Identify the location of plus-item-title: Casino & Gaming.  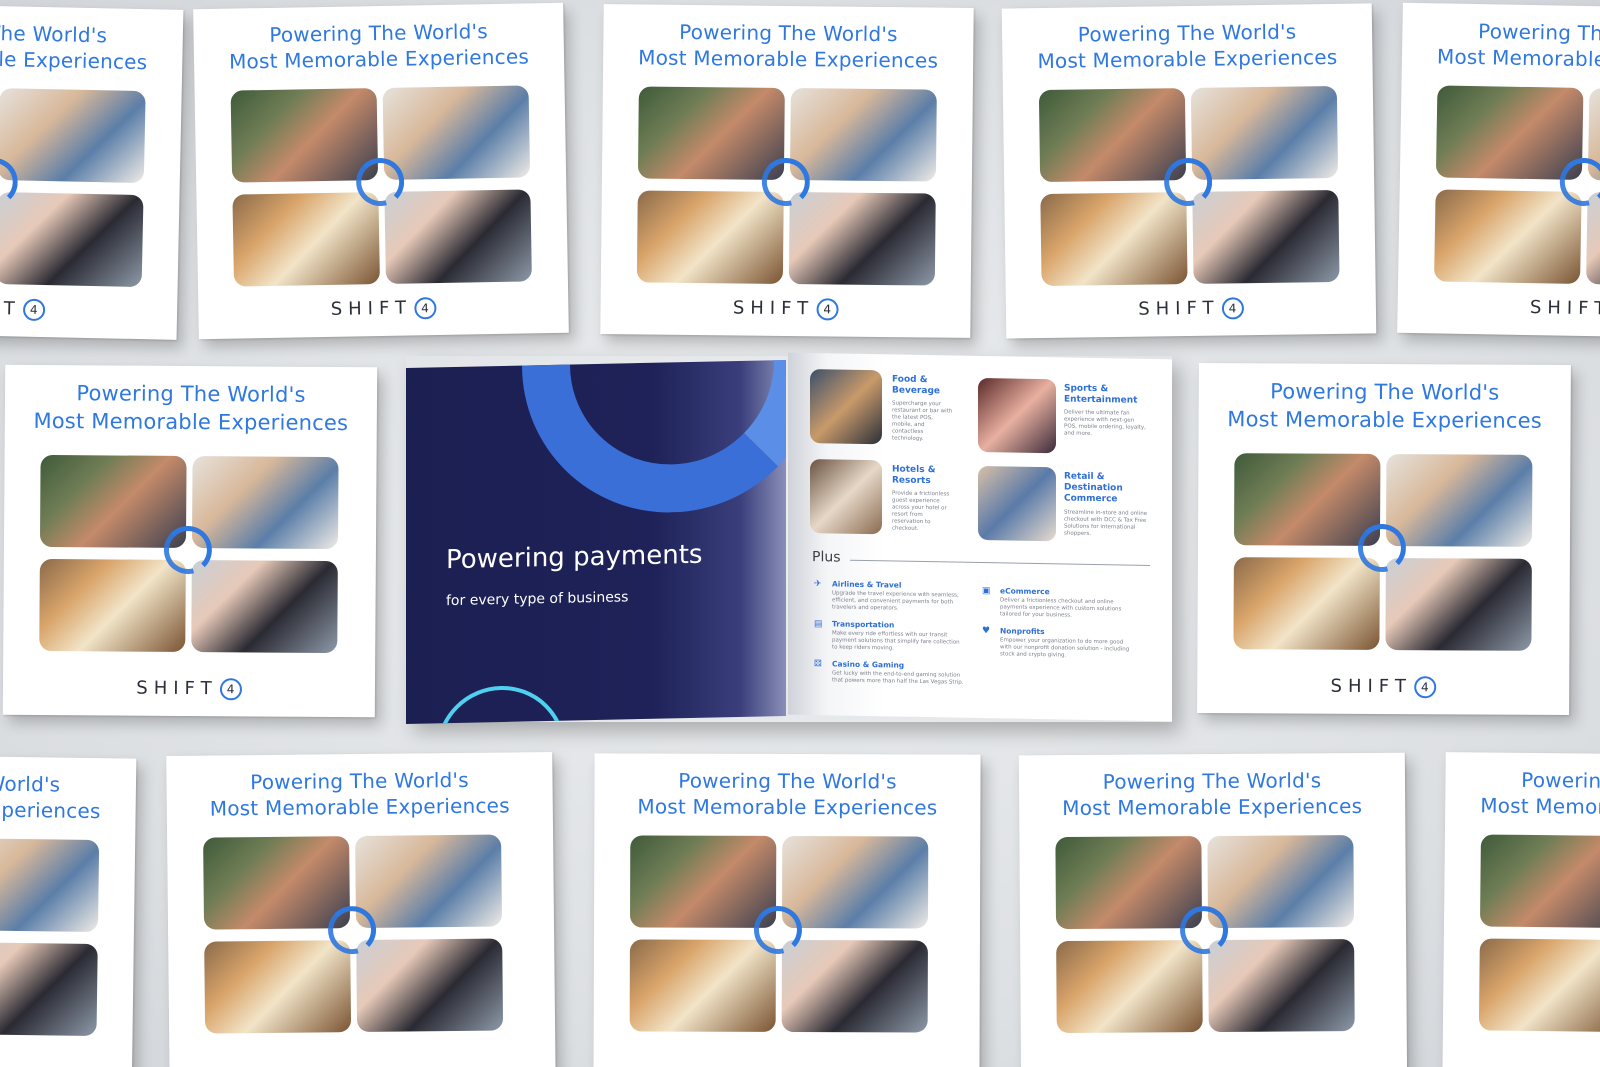
(868, 664).